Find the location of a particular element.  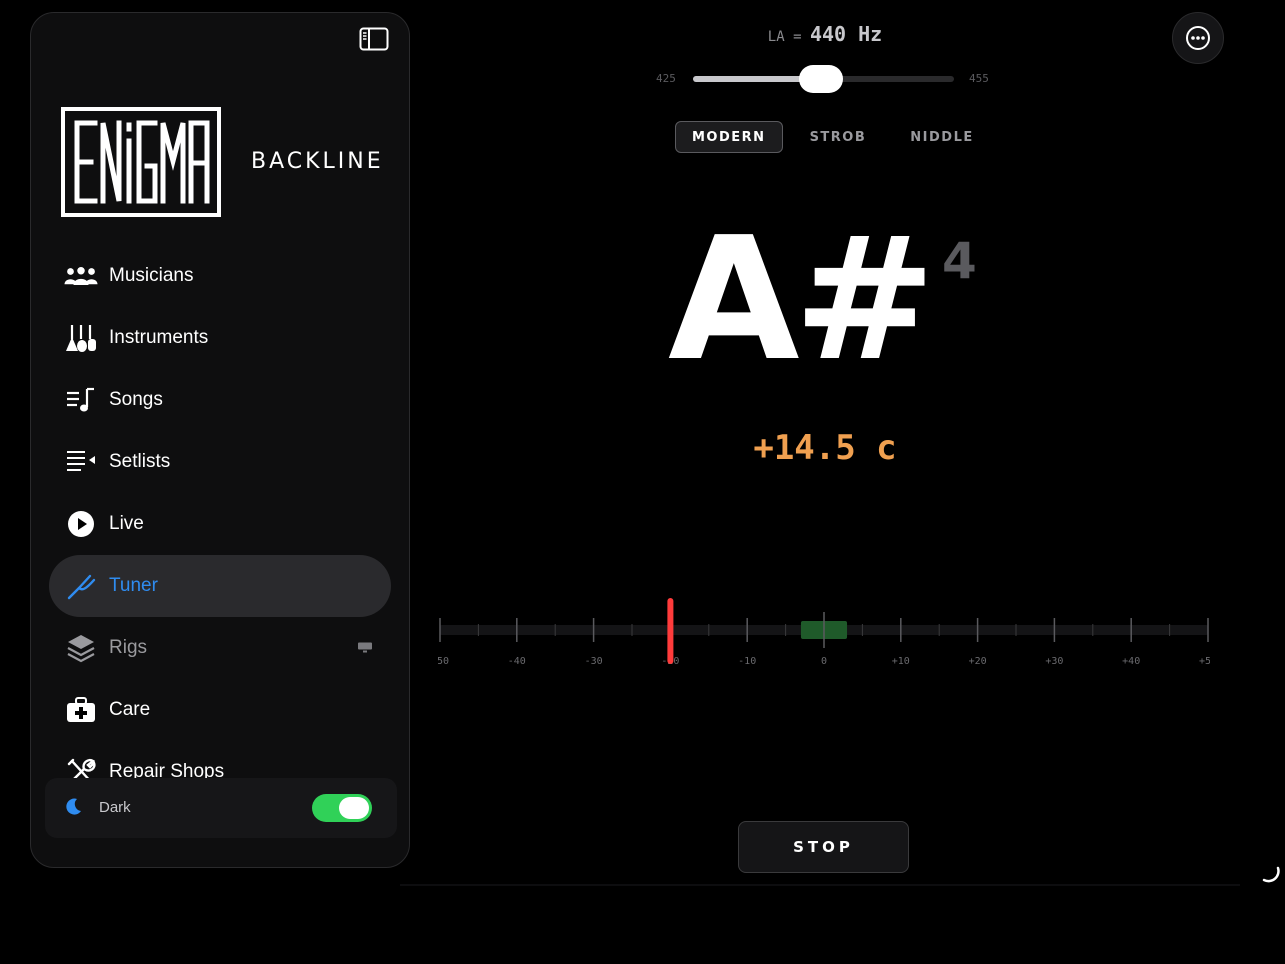

detected-note: A# is located at coordinates (802, 300).